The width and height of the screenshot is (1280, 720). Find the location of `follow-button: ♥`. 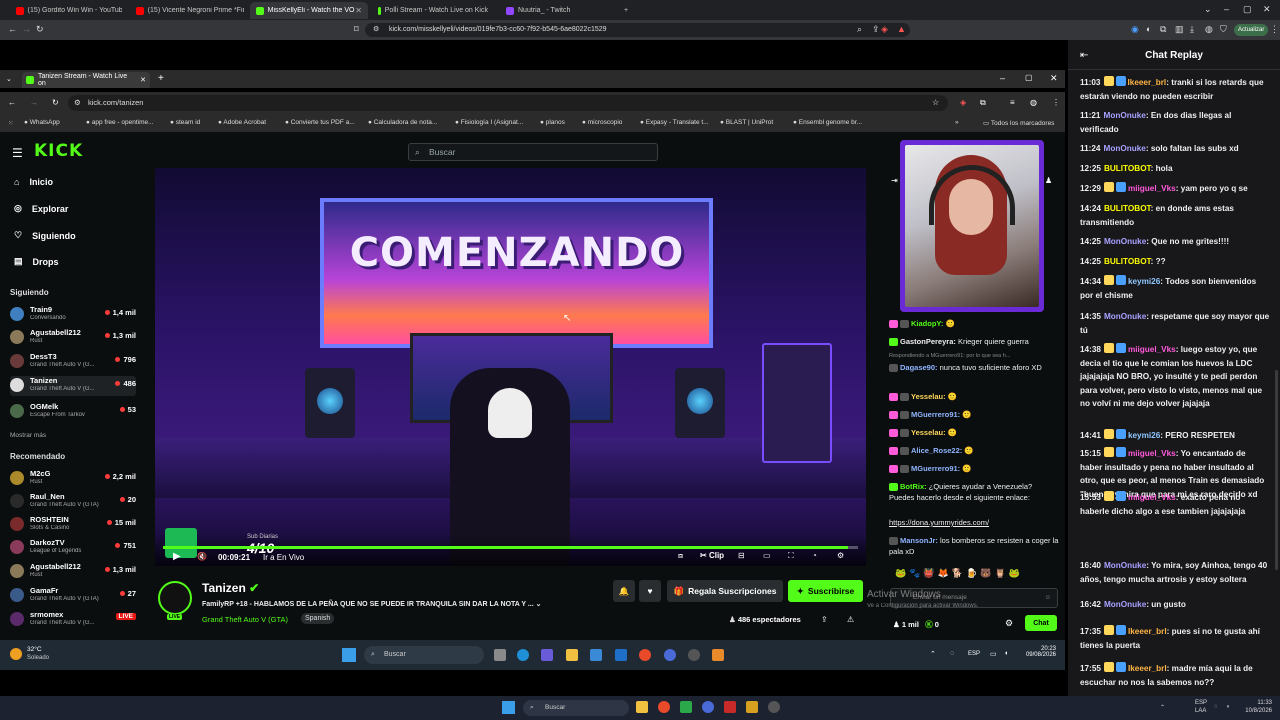

follow-button: ♥ is located at coordinates (650, 591).